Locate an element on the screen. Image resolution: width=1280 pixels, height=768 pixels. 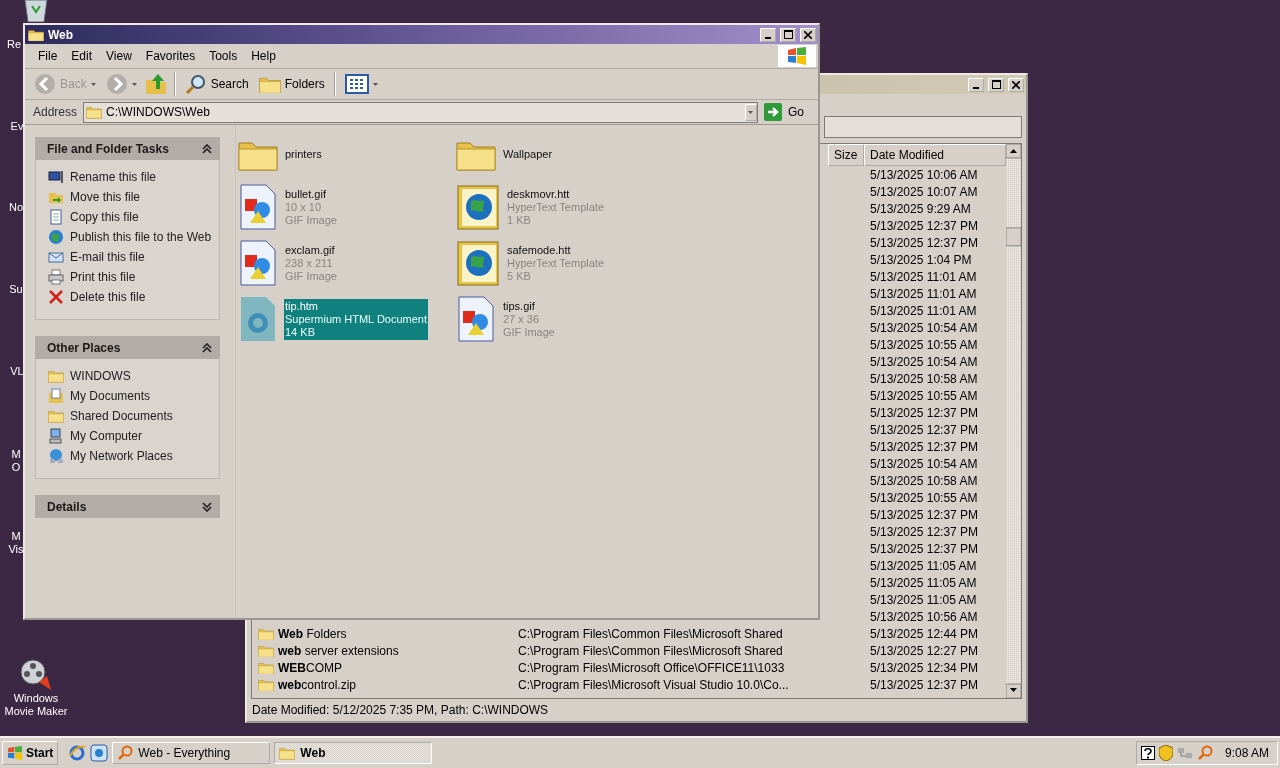
date-cell-text: 5/13/2025 12:27 PM is located at coordinates (924, 650).